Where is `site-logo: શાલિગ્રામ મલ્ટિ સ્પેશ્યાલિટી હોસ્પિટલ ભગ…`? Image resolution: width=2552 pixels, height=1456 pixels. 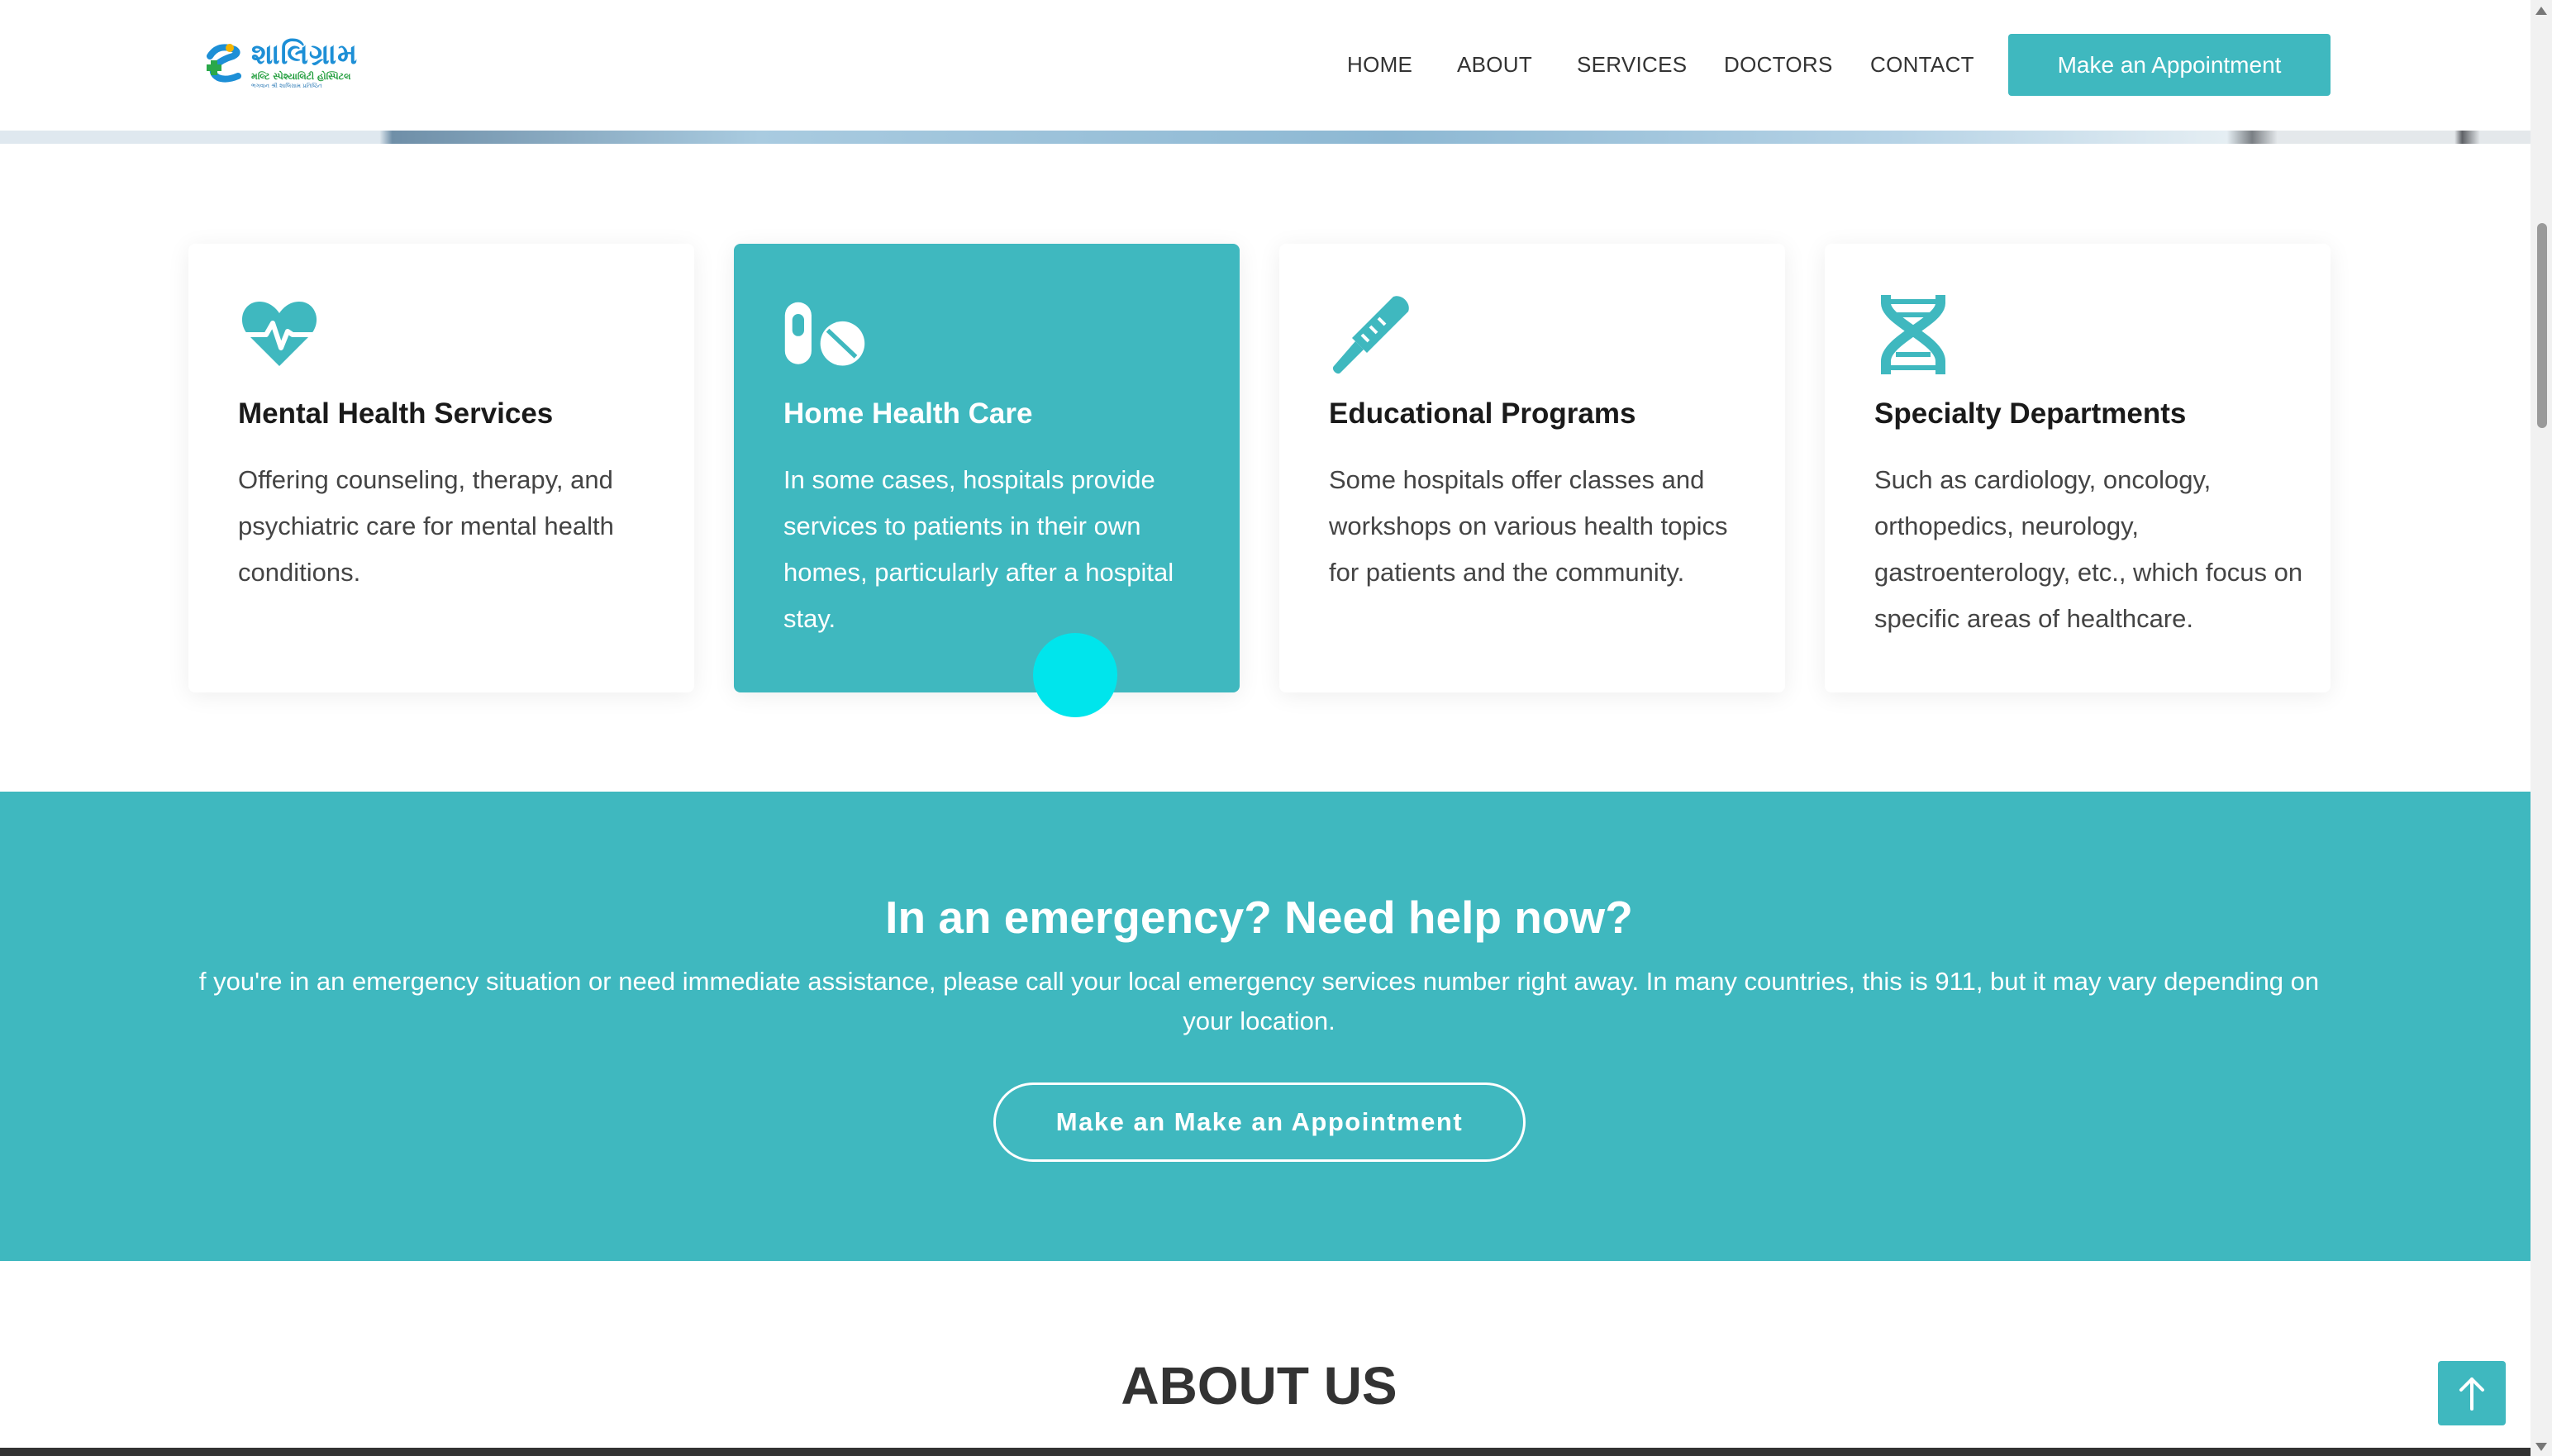 site-logo: શાલિગ્રામ મલ્ટિ સ્પેશ્યાલિટી હોસ્પિટલ ભગ… is located at coordinates (297, 64).